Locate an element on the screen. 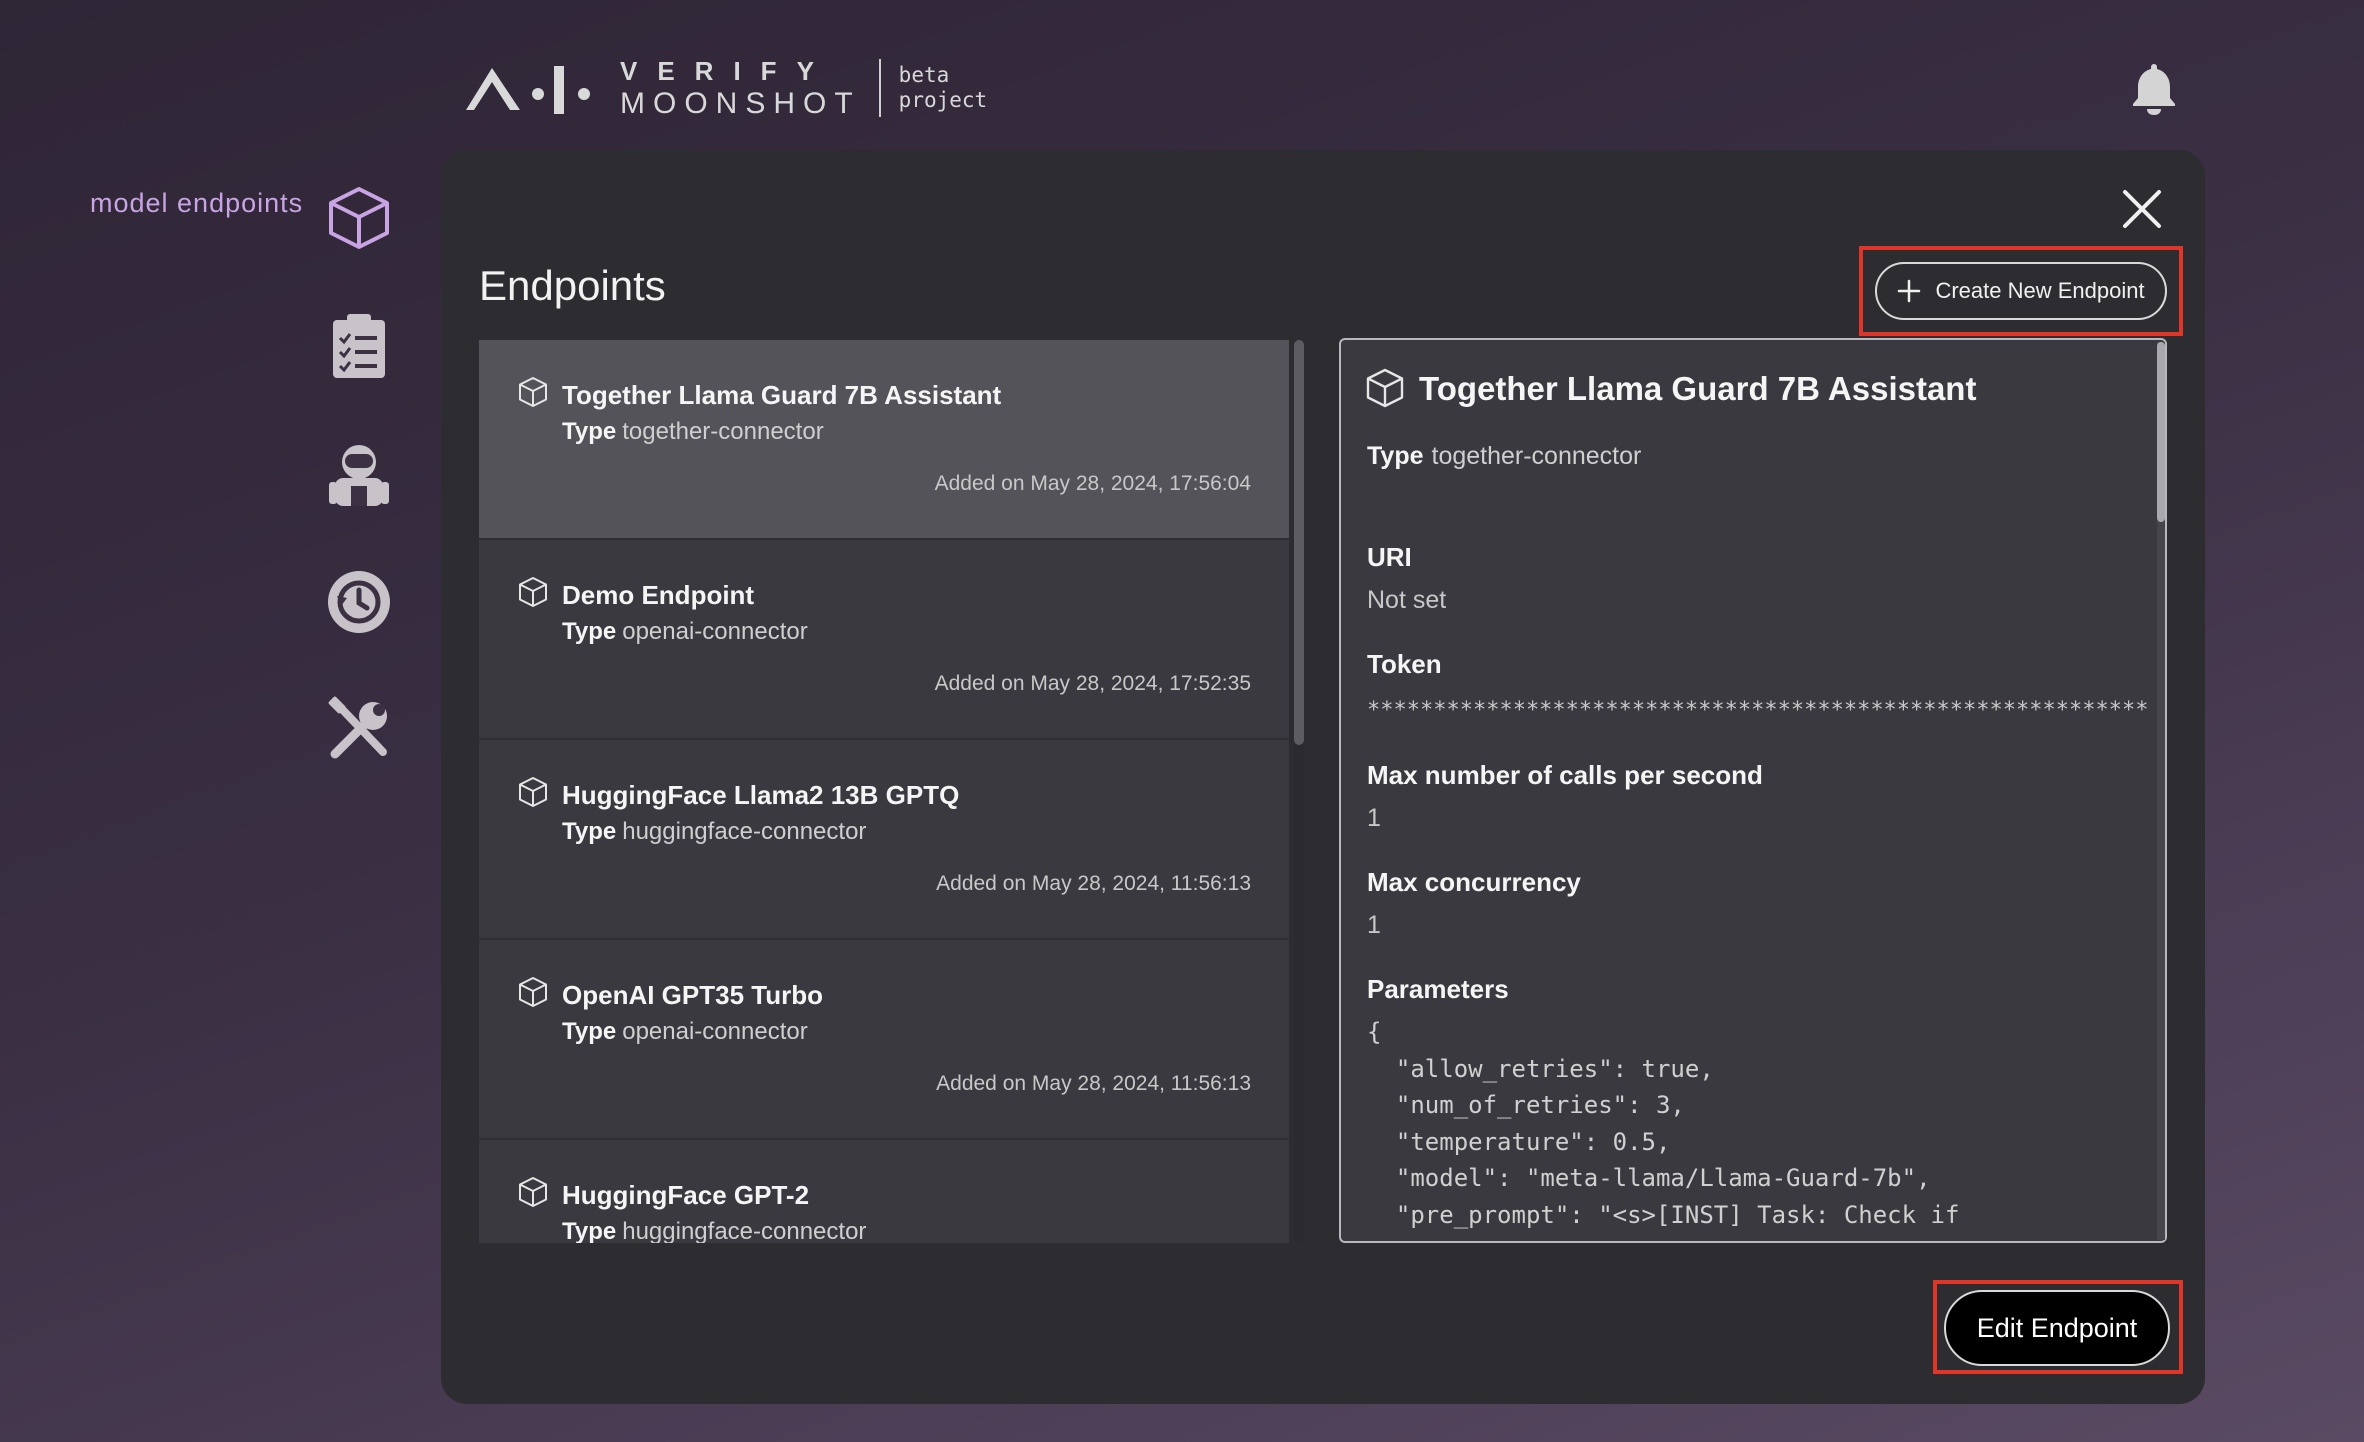  page-title: Endpoints is located at coordinates (572, 285).